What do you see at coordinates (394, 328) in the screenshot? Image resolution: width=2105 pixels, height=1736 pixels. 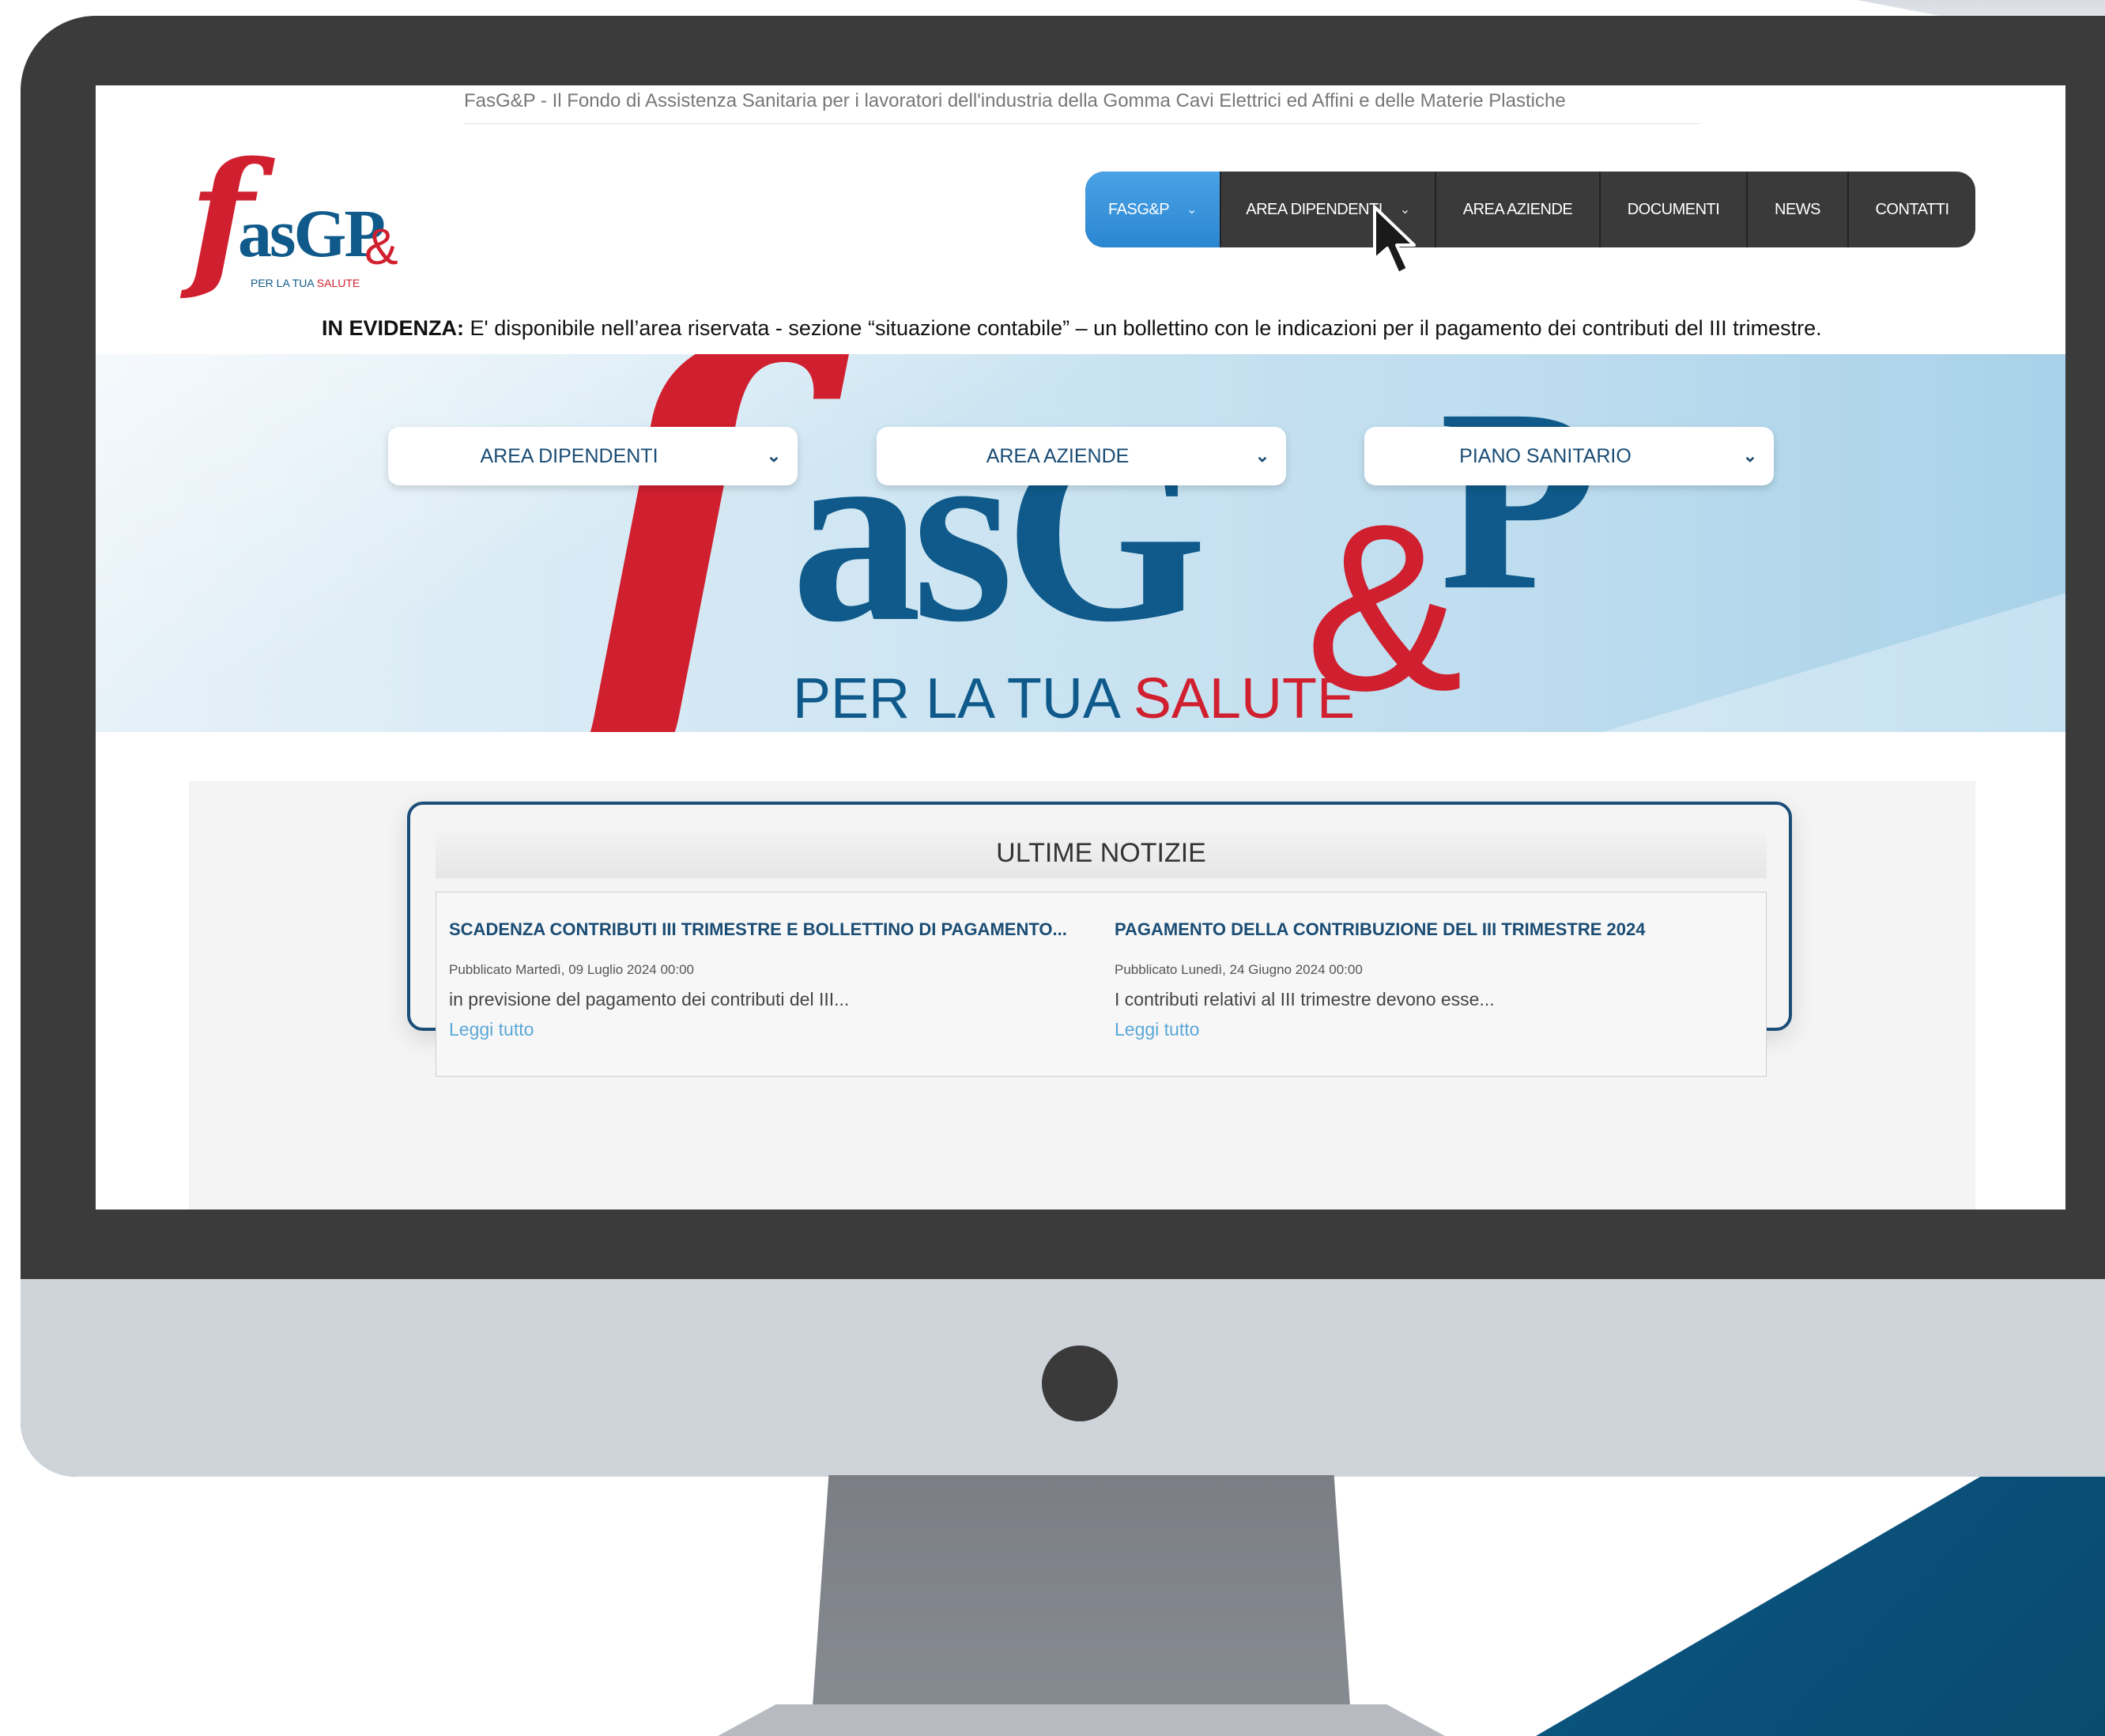 I see `announcement-label: IN EVIDENZA:` at bounding box center [394, 328].